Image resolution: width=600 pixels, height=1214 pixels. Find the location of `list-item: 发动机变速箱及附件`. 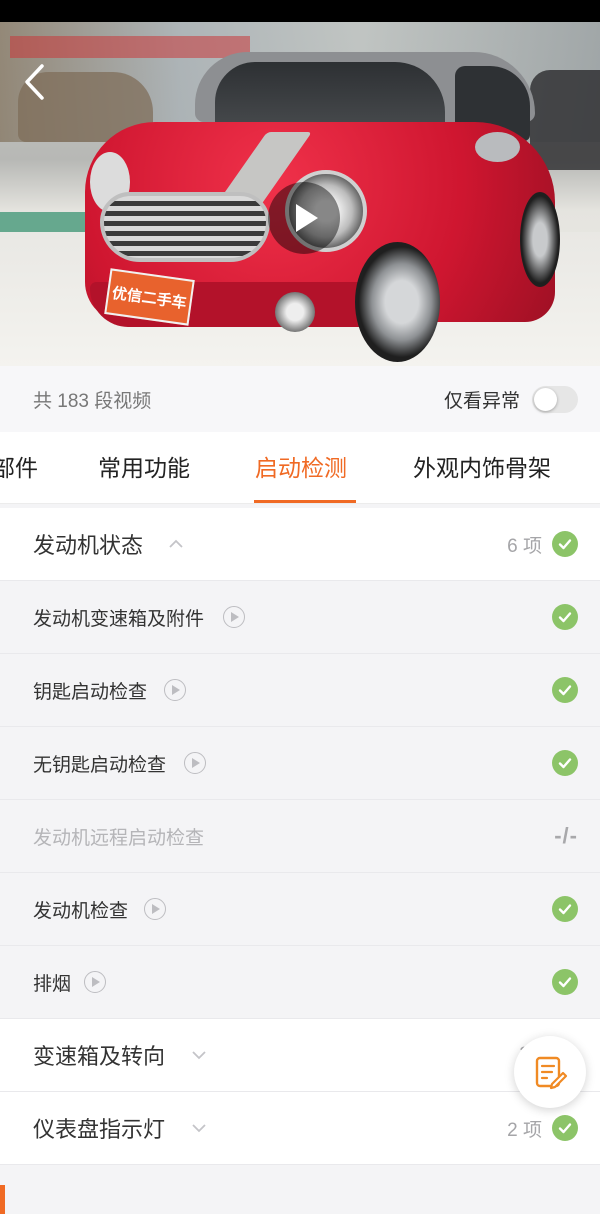

list-item: 发动机变速箱及附件 is located at coordinates (300, 617).